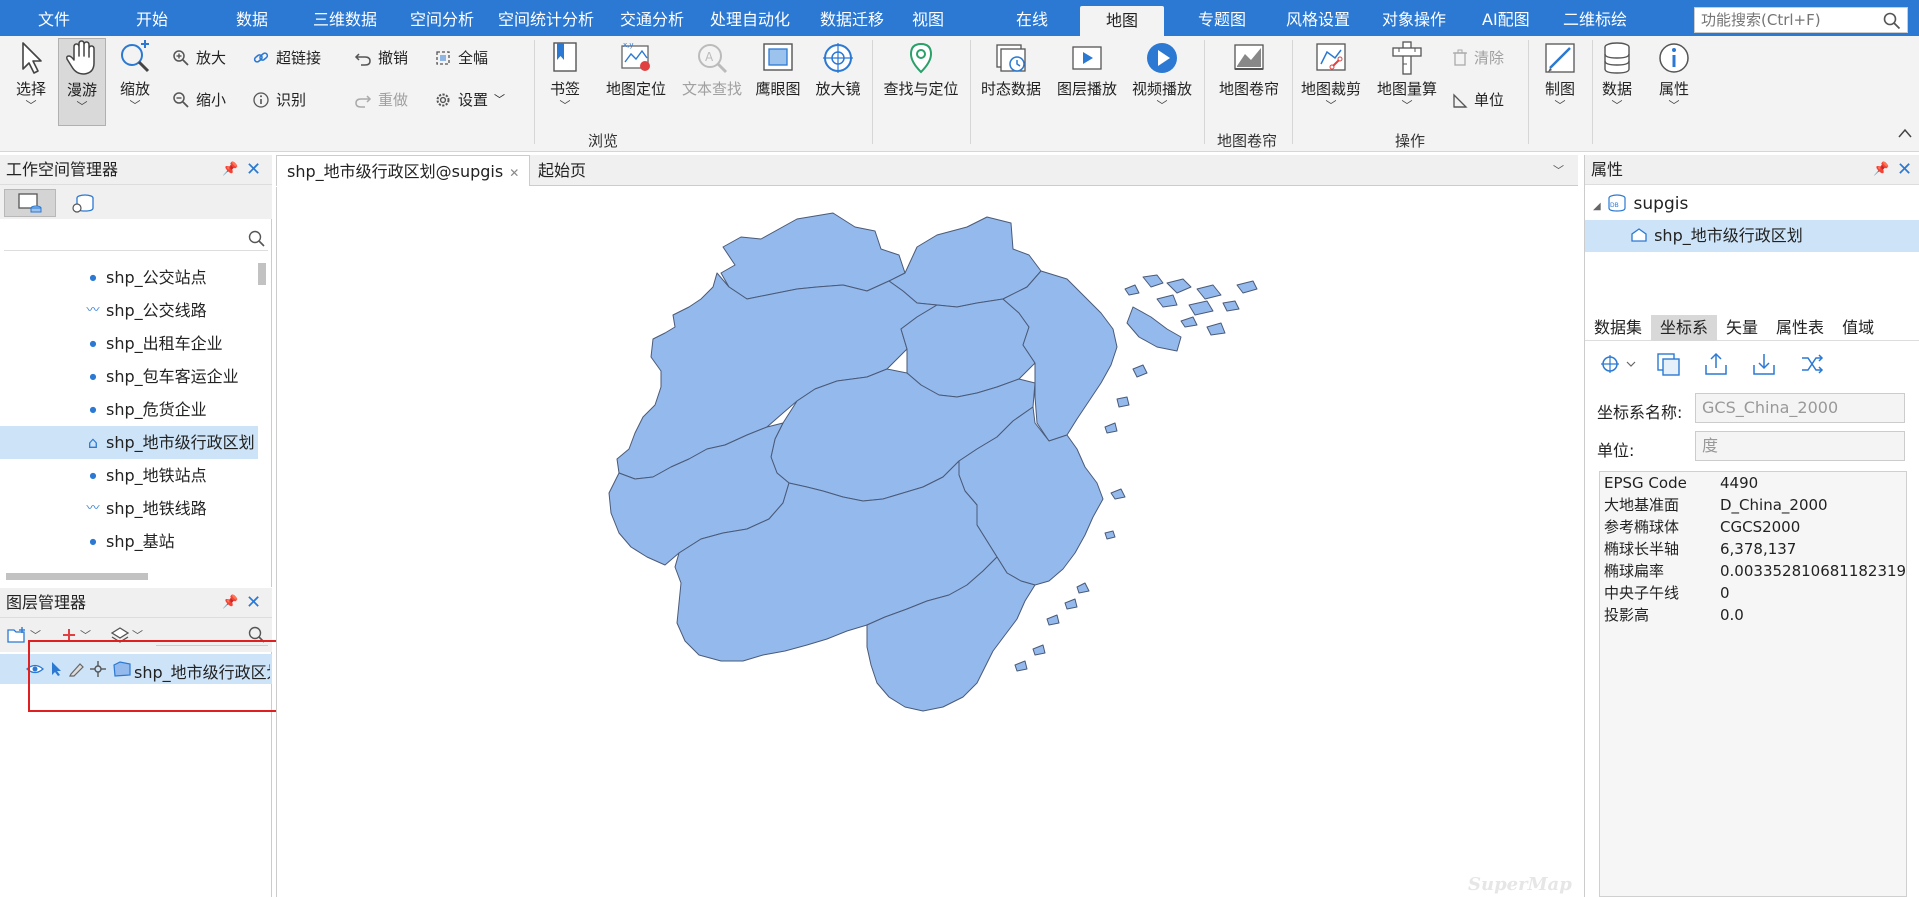  Describe the element at coordinates (129, 376) in the screenshot. I see `tree-item: ● shp_包车客运企业` at that location.